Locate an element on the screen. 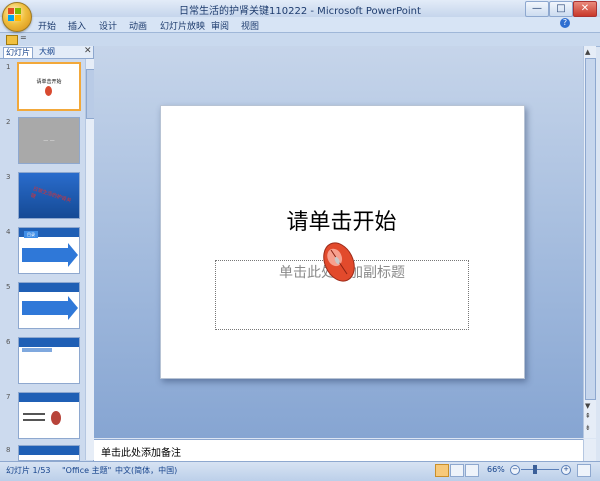 Image resolution: width=600 pixels, height=481 pixels. previous-slide-icon: ⇞ is located at coordinates (588, 416).